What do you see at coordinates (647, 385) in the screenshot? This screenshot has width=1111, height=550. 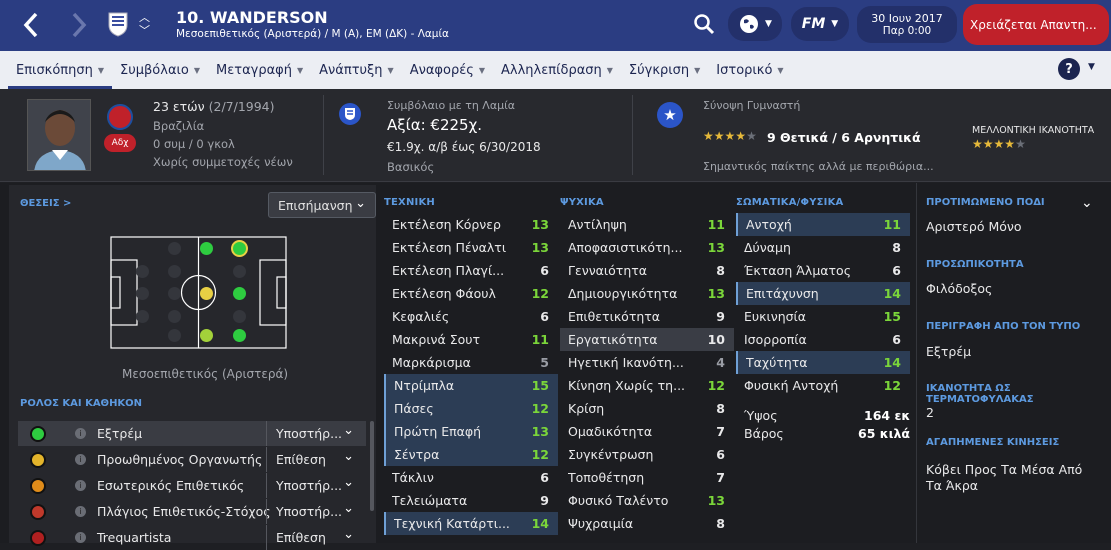 I see `attribute-row: Κίνηση Χωρίς τη... 12` at bounding box center [647, 385].